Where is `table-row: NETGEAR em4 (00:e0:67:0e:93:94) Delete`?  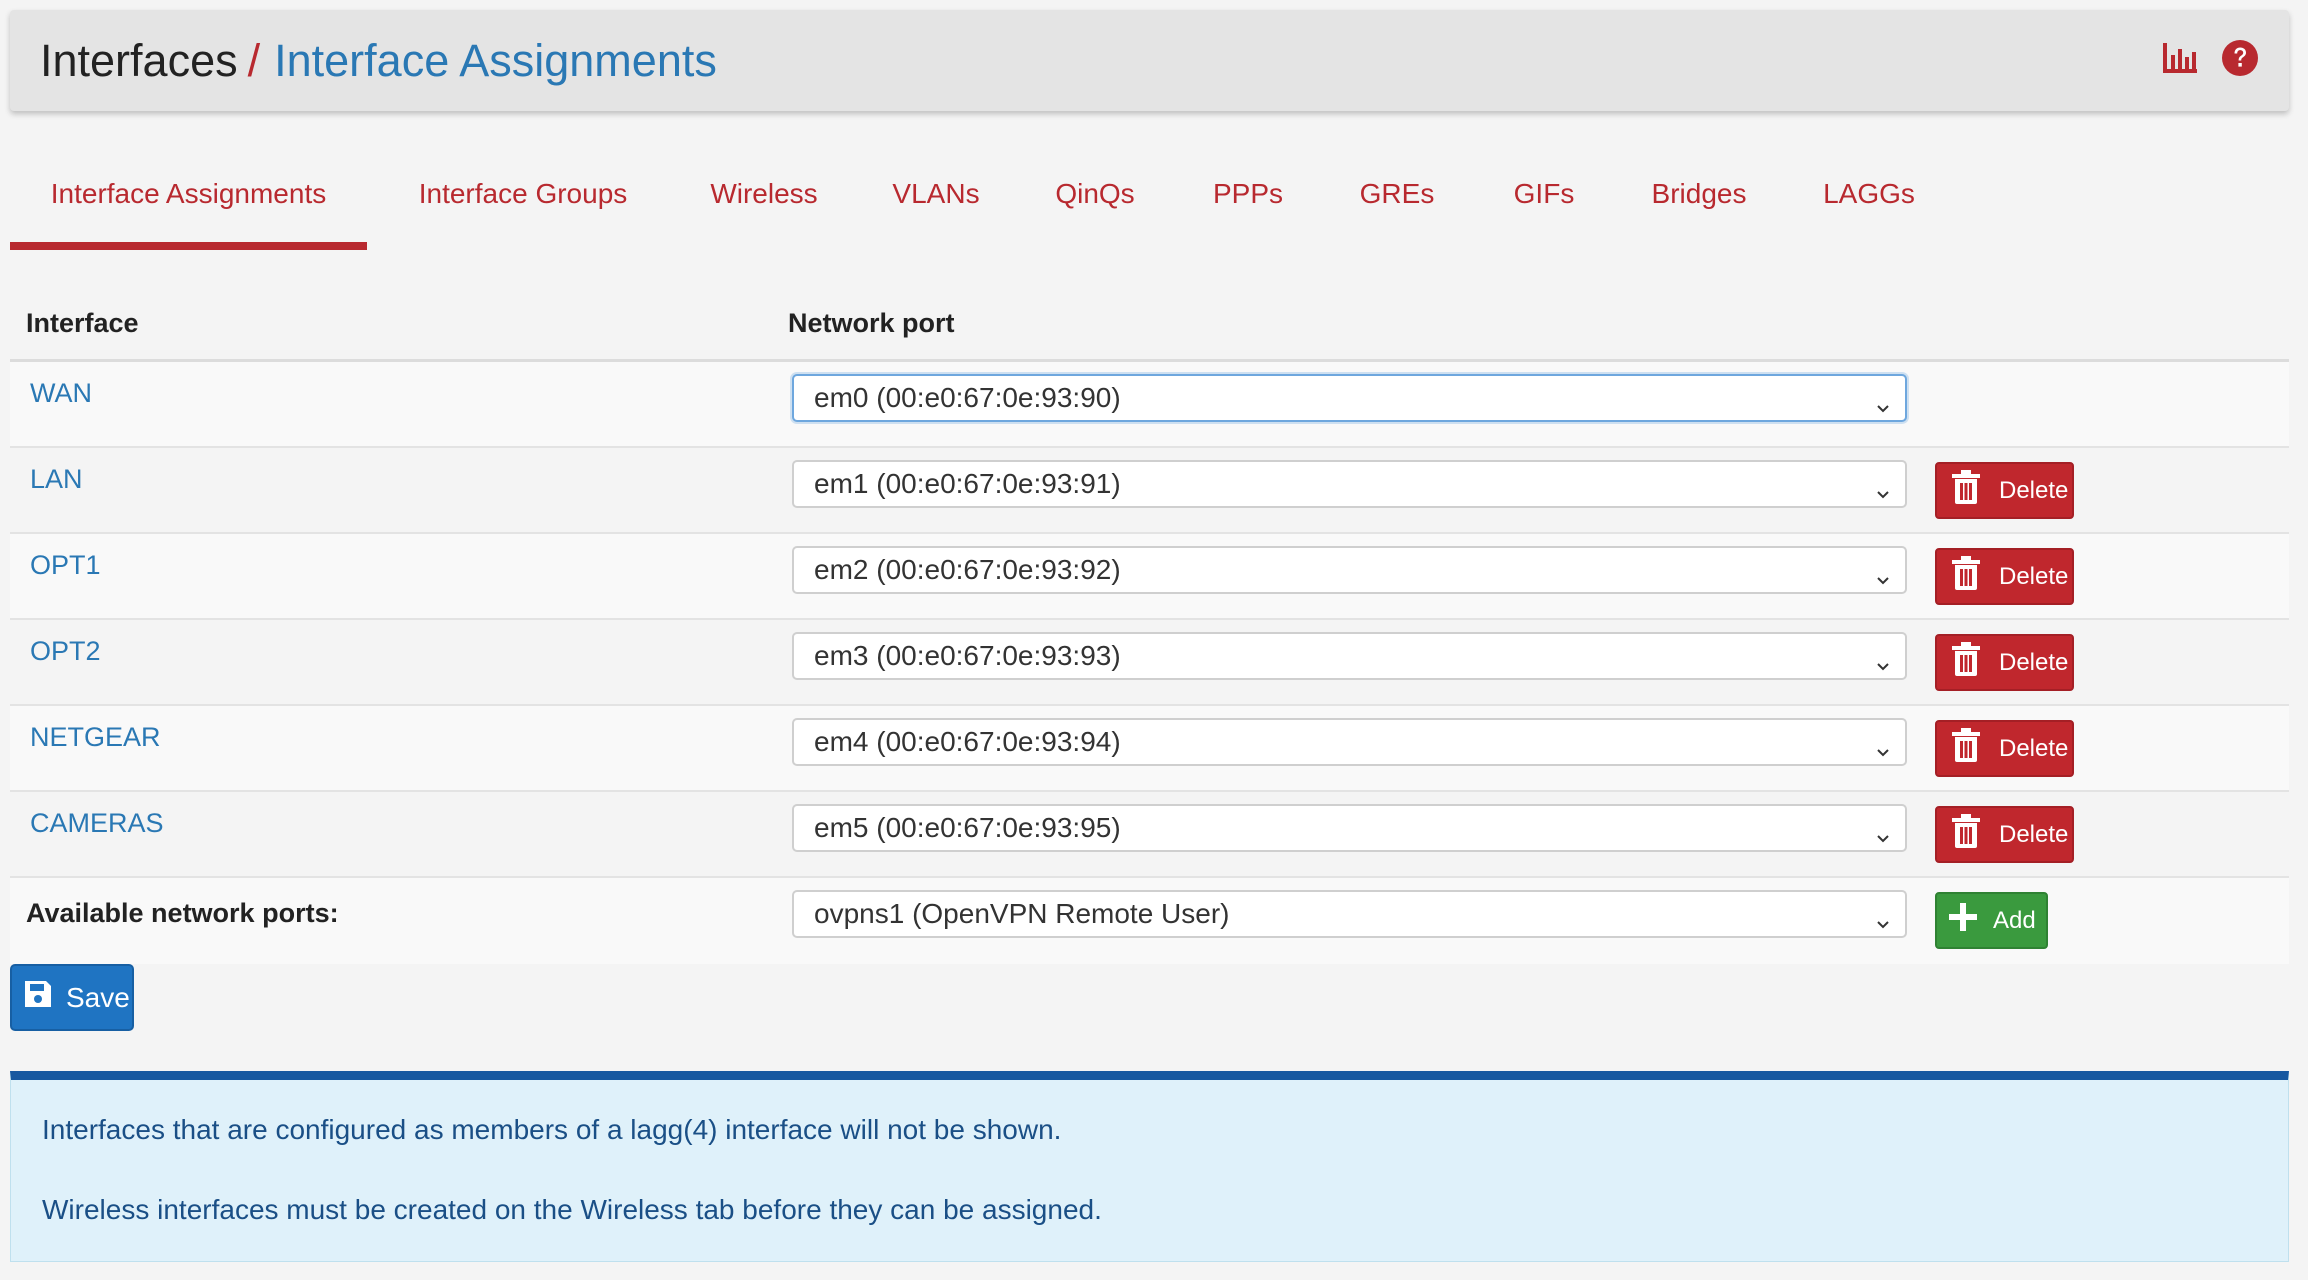
table-row: NETGEAR em4 (00:e0:67:0e:93:94) Delete is located at coordinates (1149, 749).